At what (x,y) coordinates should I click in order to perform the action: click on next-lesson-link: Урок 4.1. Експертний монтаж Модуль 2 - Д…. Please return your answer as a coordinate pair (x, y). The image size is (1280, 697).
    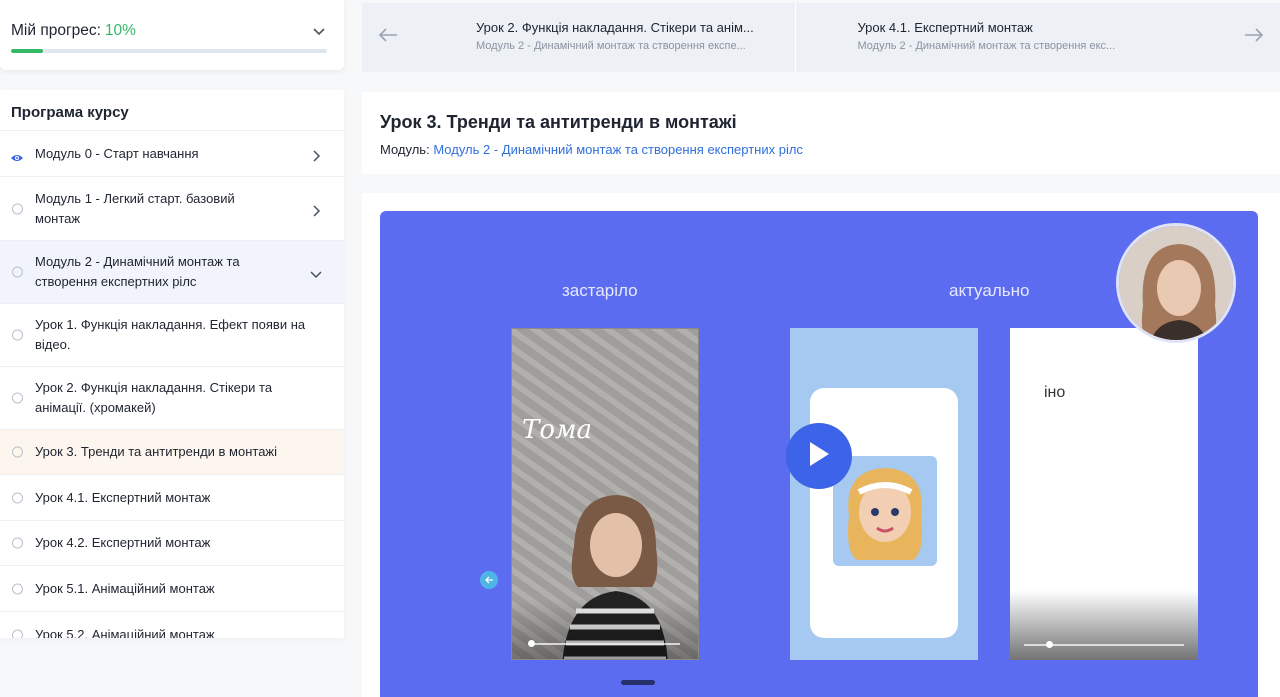
    Looking at the image, I should click on (1011, 37).